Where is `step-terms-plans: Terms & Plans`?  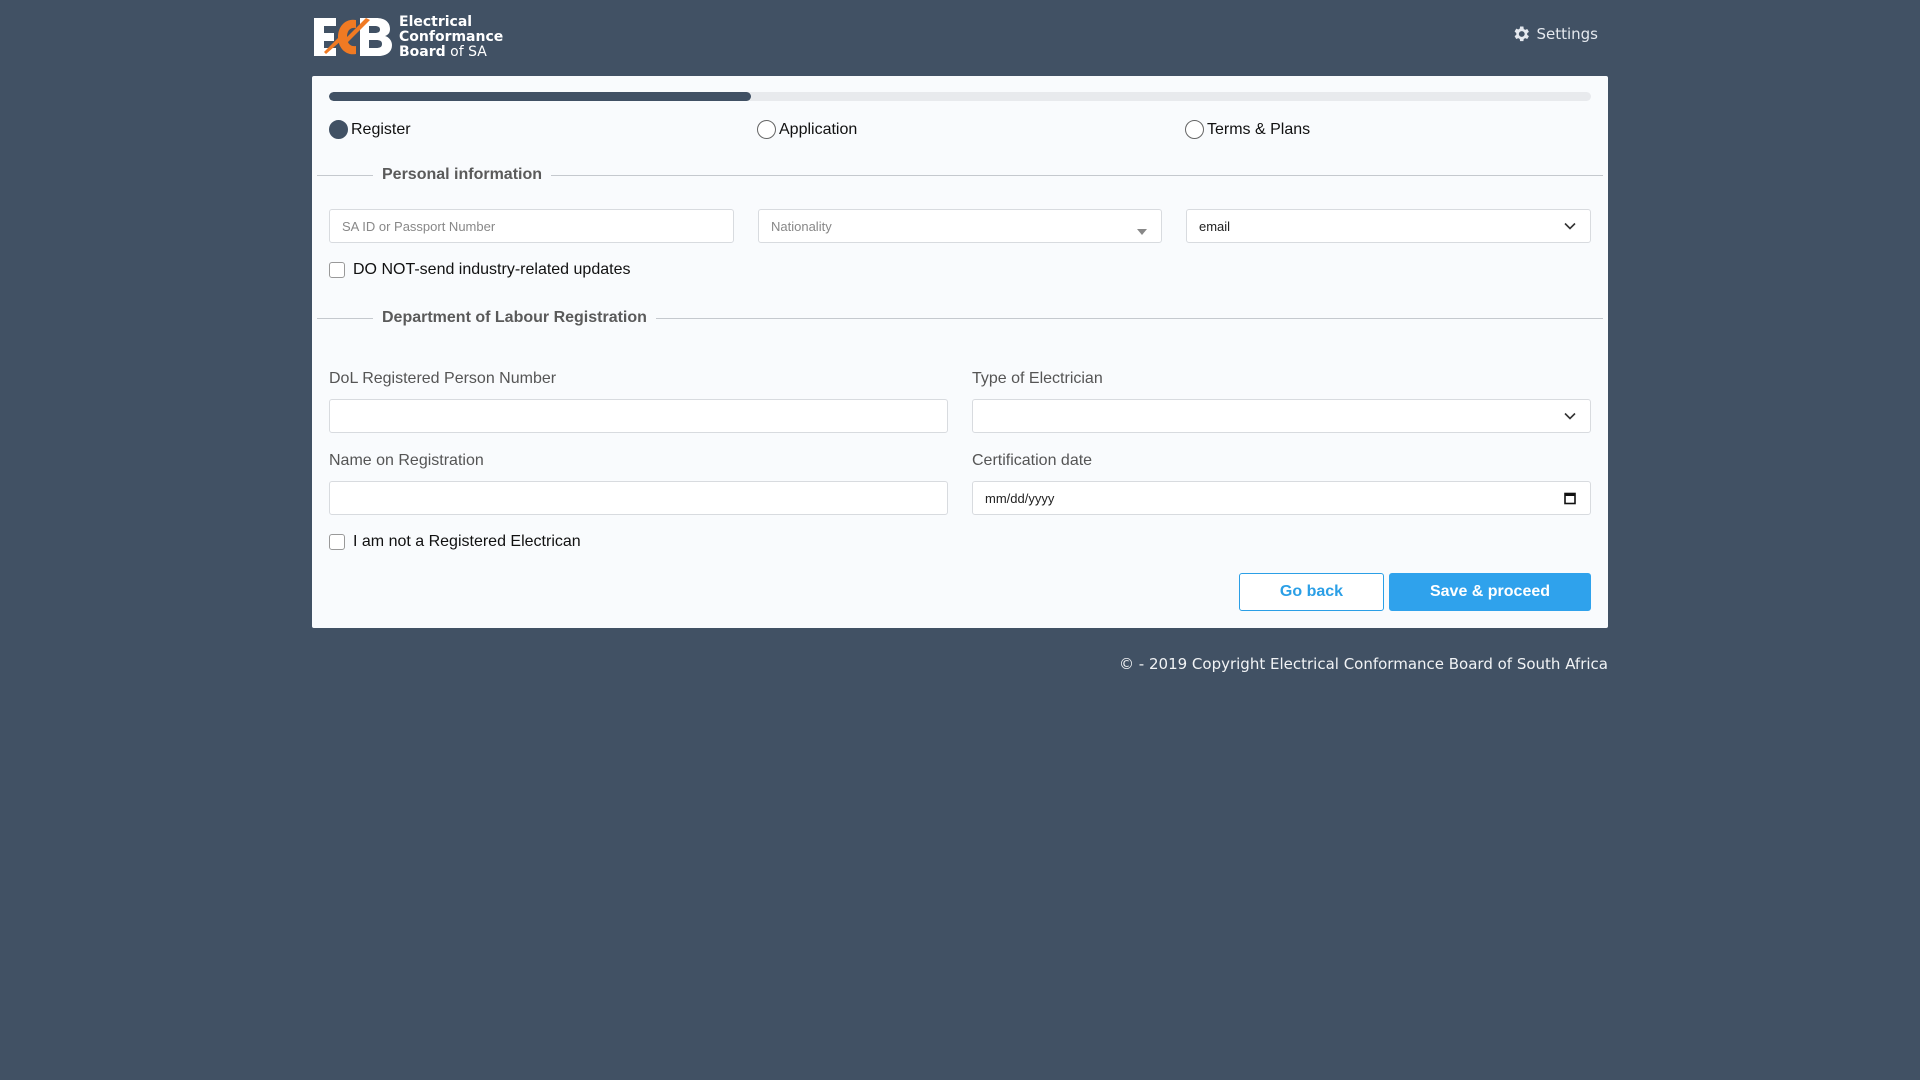 step-terms-plans: Terms & Plans is located at coordinates (1247, 129).